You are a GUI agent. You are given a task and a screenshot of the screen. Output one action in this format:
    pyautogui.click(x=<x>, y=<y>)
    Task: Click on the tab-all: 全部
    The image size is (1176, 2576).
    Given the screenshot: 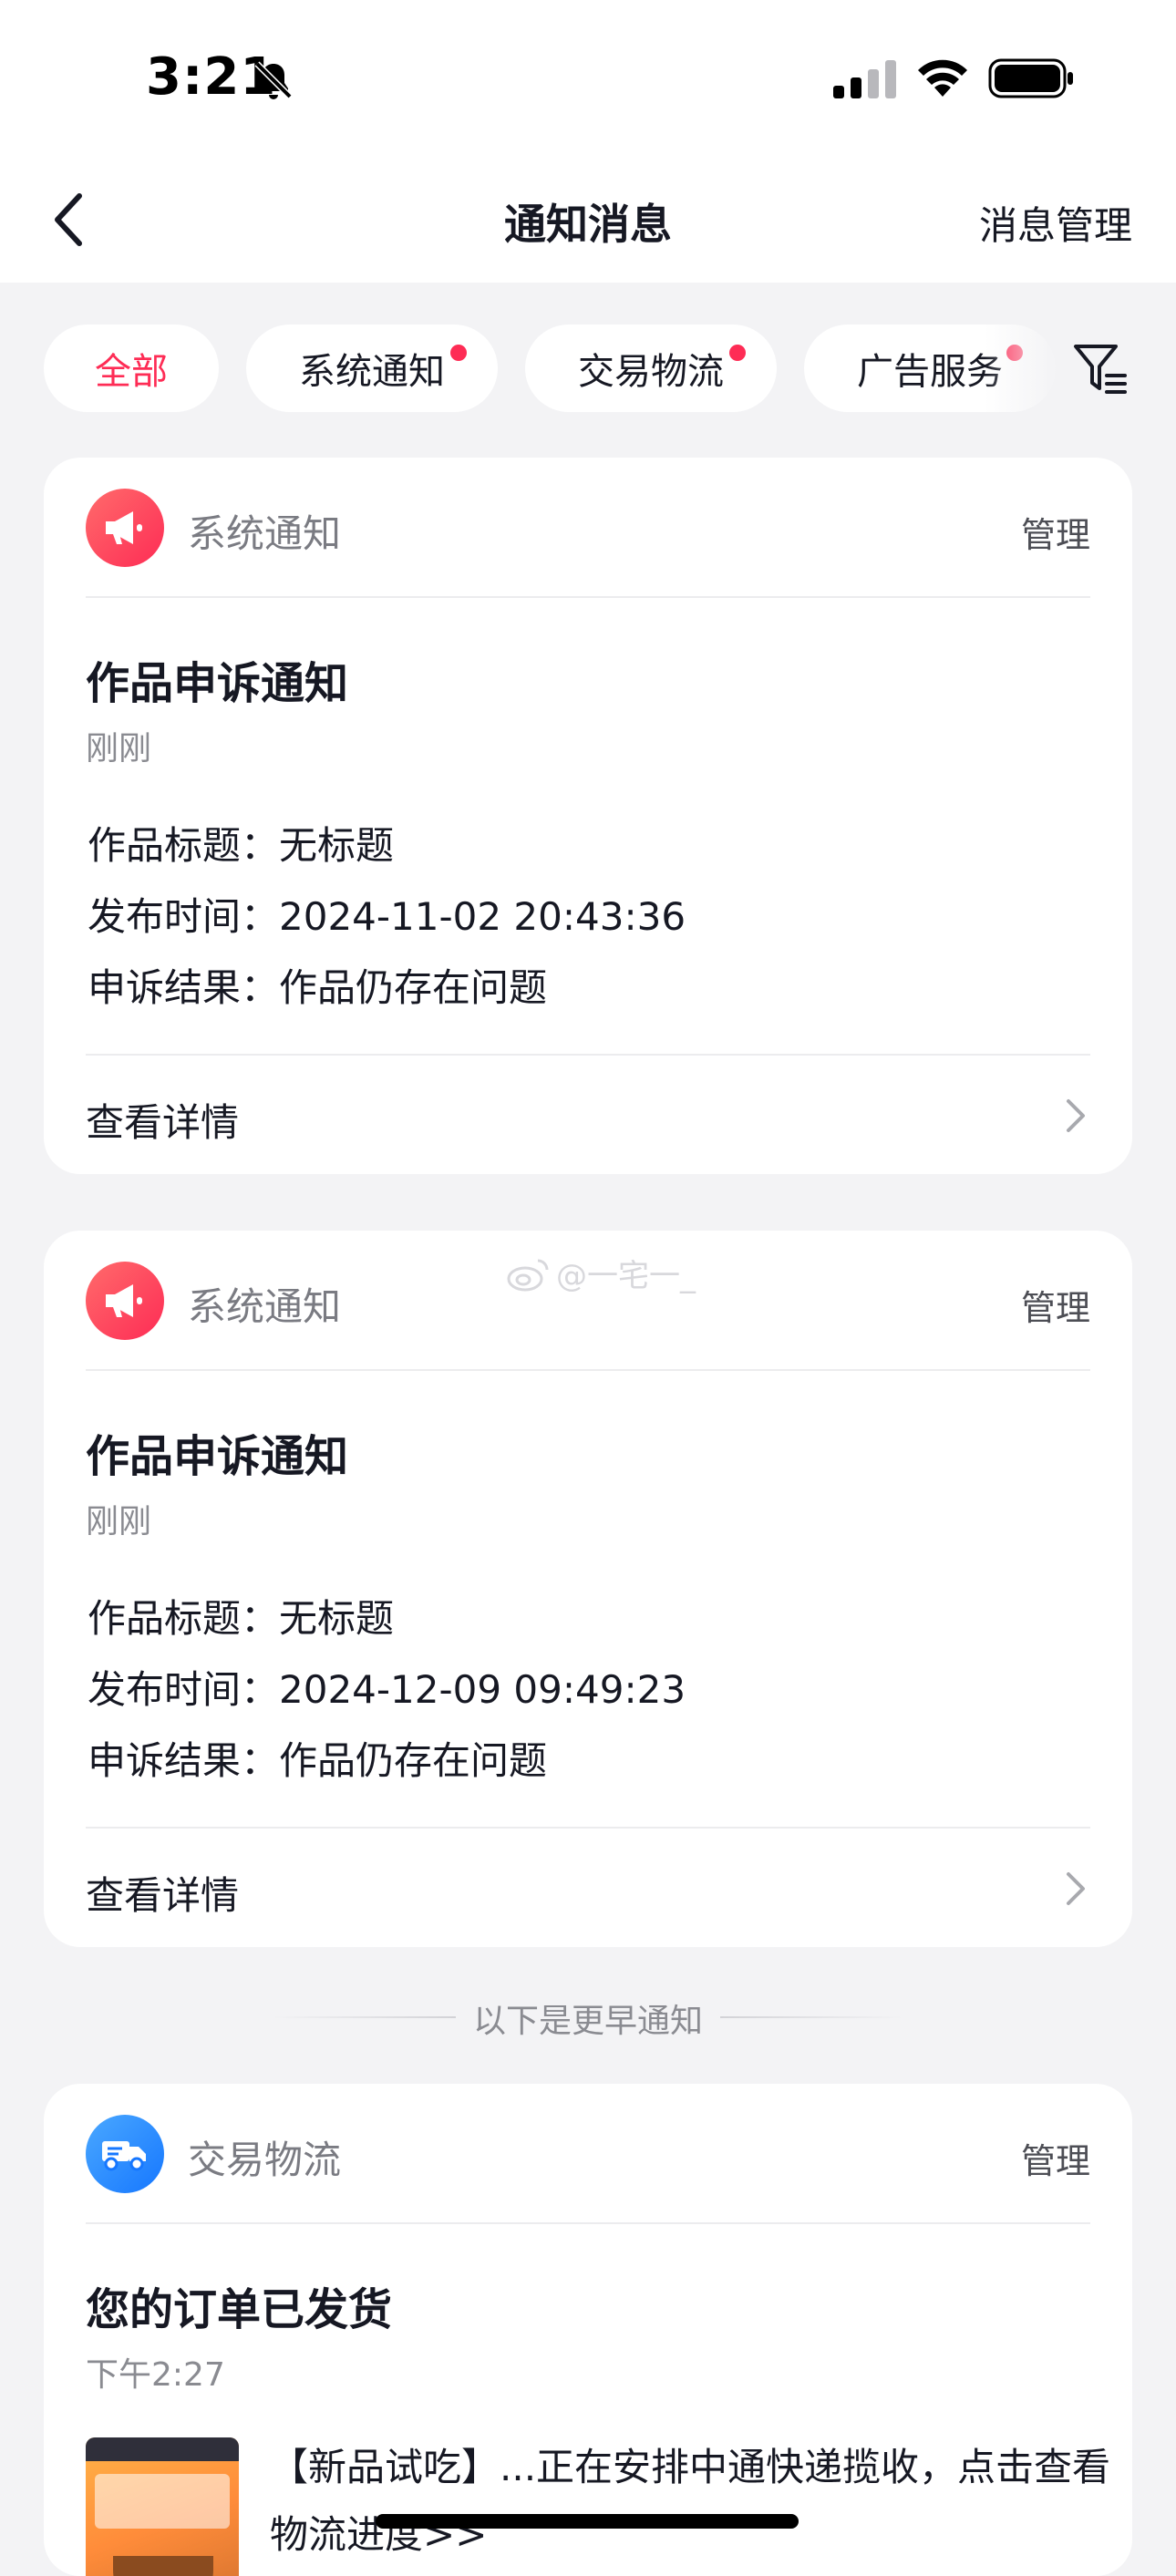 What is the action you would take?
    pyautogui.click(x=131, y=368)
    